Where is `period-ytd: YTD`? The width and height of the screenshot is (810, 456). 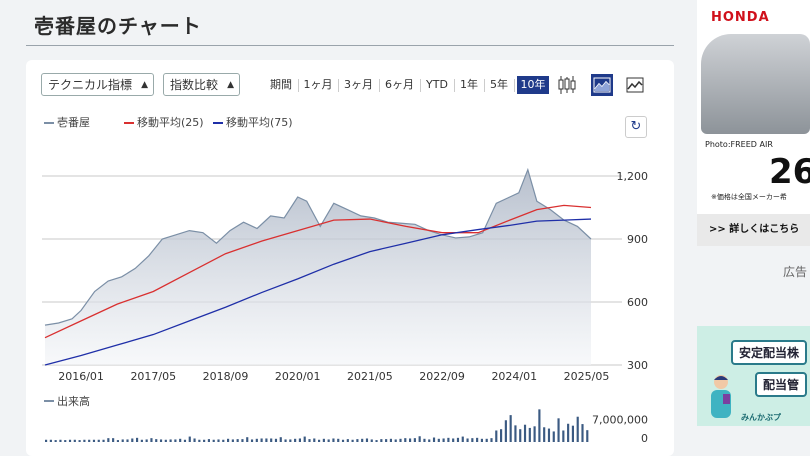
period-ytd: YTD is located at coordinates (437, 85).